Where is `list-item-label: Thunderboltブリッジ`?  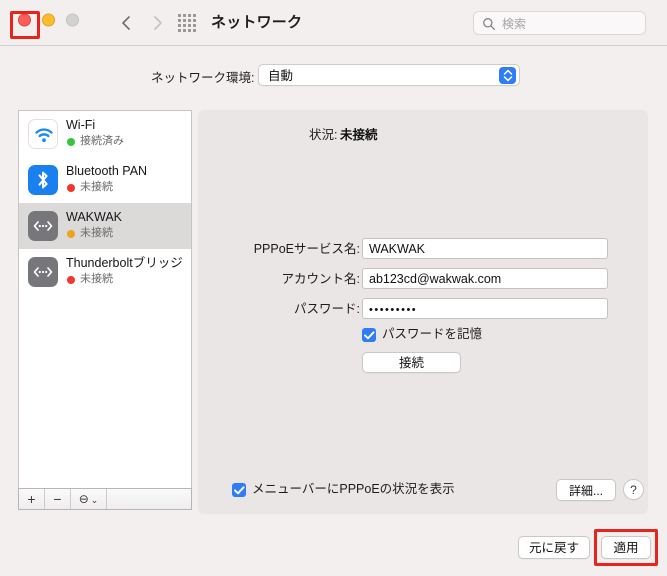
list-item-label: Thunderboltブリッジ is located at coordinates (124, 263).